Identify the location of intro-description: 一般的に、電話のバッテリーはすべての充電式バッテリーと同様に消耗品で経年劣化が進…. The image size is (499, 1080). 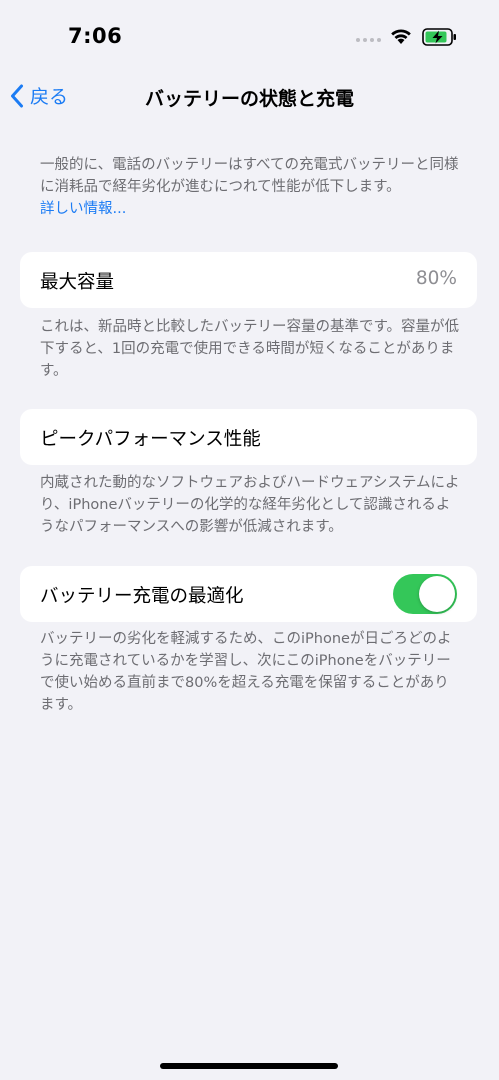
(250, 187).